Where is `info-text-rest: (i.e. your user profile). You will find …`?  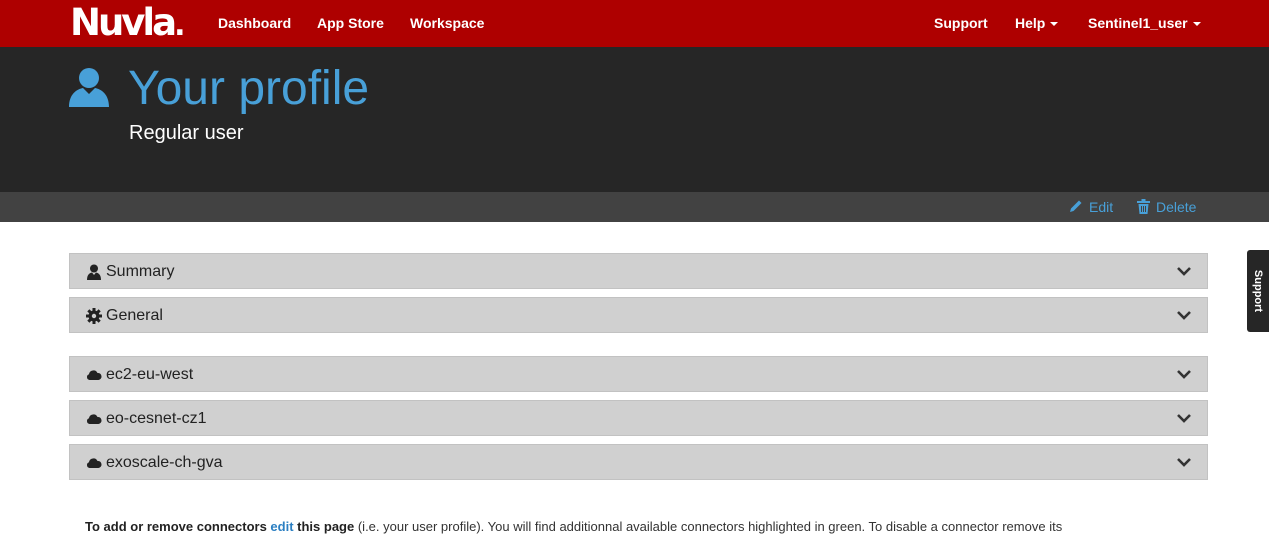 info-text-rest: (i.e. your user profile). You will find … is located at coordinates (708, 526).